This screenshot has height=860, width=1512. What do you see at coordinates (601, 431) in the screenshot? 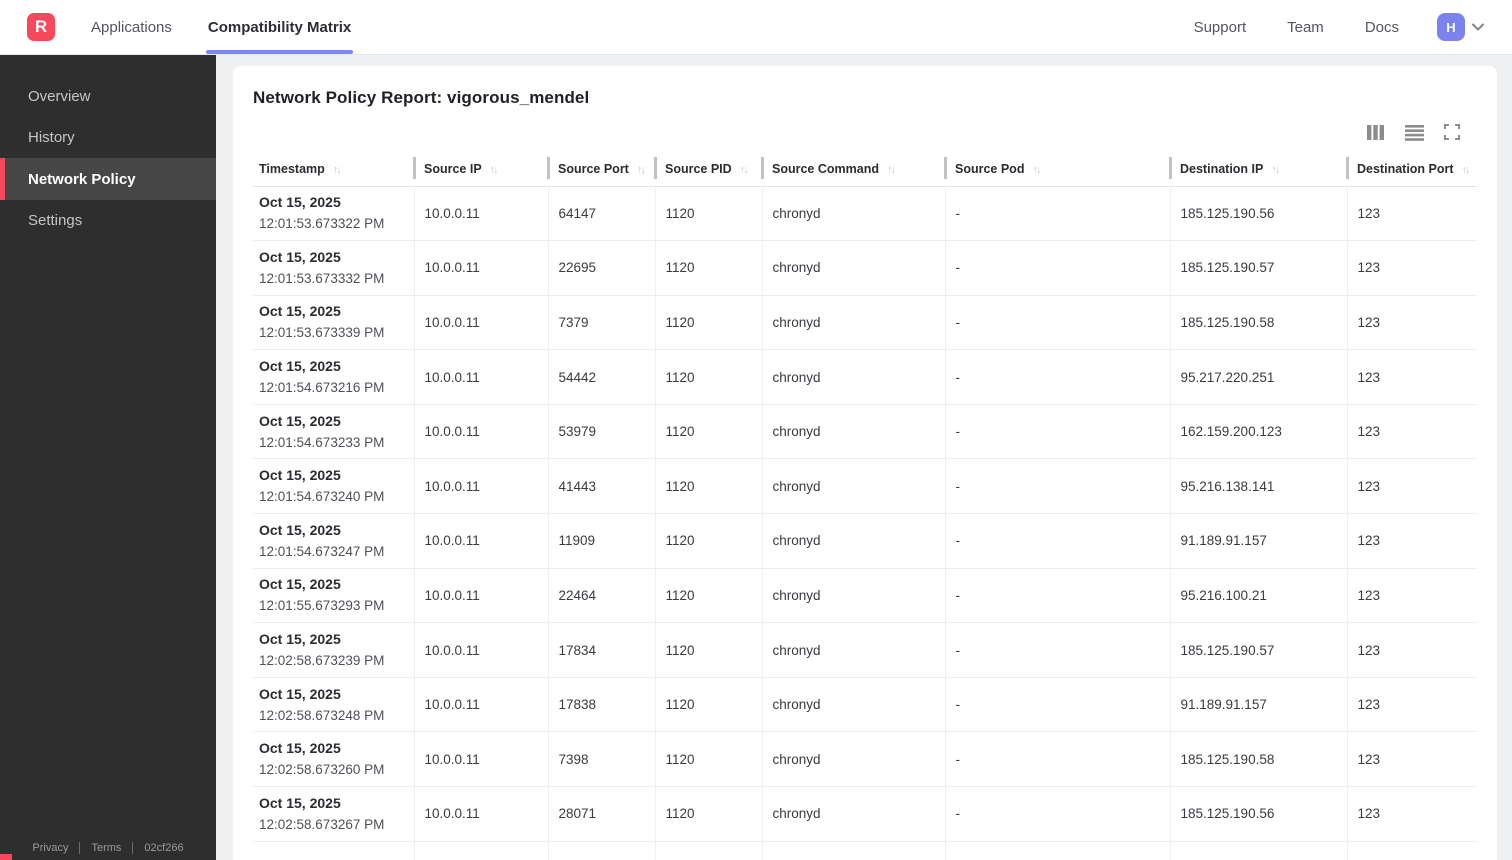
I see `cell-source-port: 53979` at bounding box center [601, 431].